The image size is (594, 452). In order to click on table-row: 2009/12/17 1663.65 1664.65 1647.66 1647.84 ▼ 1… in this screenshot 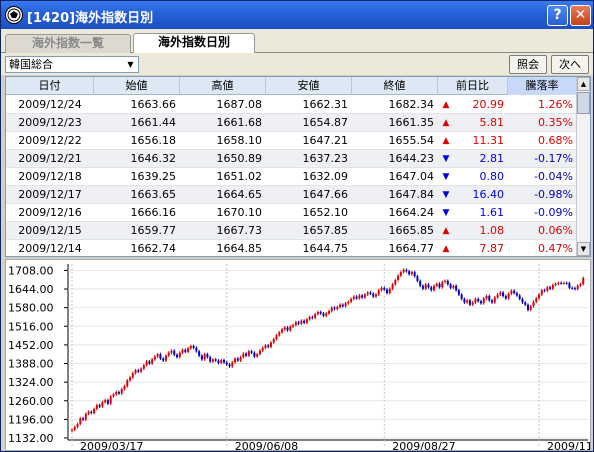, I will do `click(291, 195)`.